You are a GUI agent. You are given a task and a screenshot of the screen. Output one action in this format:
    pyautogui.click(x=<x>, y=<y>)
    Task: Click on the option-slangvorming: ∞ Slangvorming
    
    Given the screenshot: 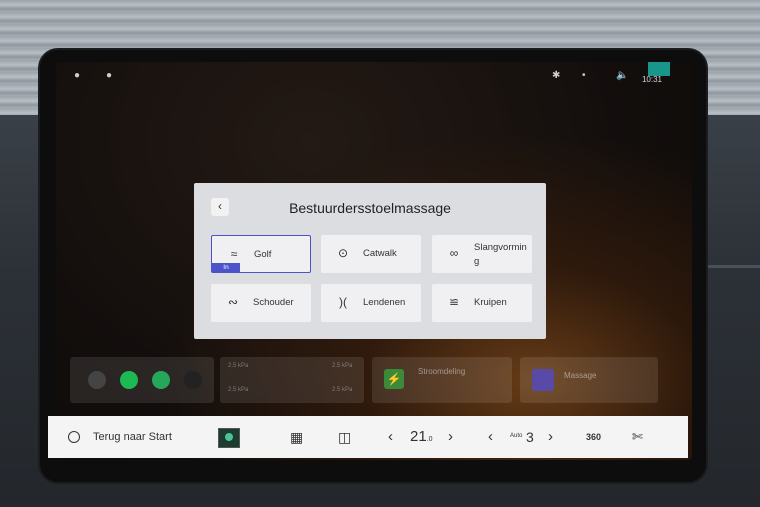 What is the action you would take?
    pyautogui.click(x=482, y=254)
    